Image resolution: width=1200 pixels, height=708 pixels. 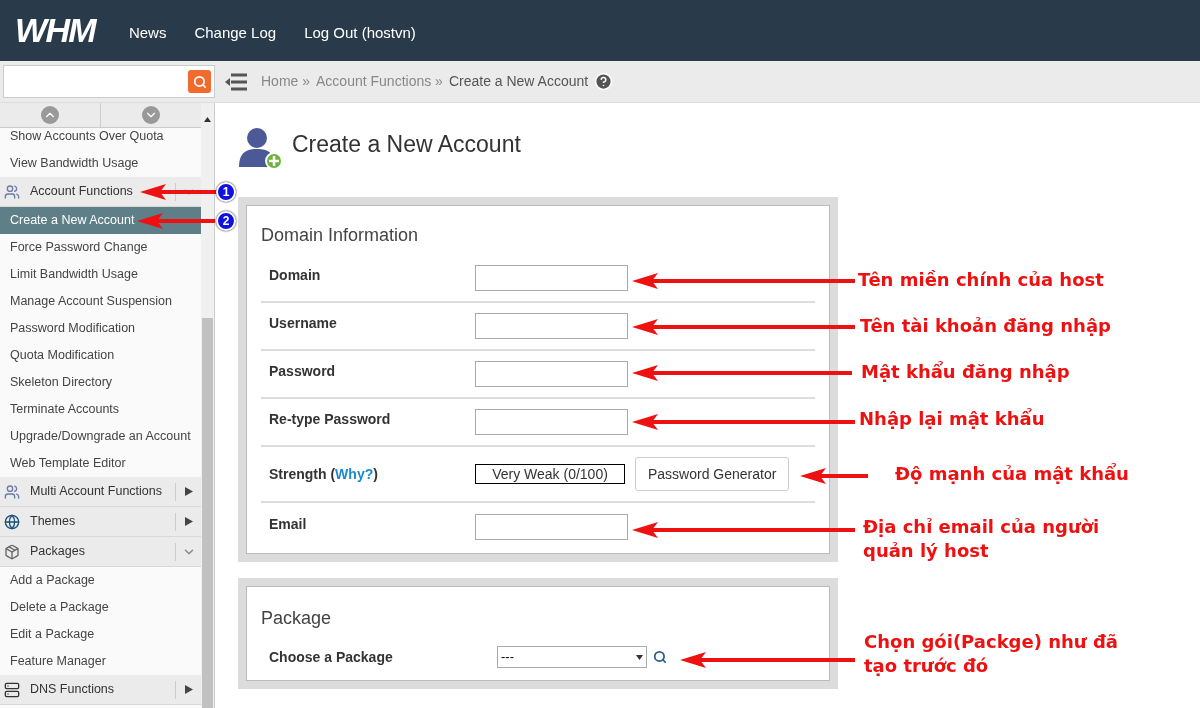 What do you see at coordinates (101, 301) in the screenshot?
I see `sidebar-link: Manage Account Suspension` at bounding box center [101, 301].